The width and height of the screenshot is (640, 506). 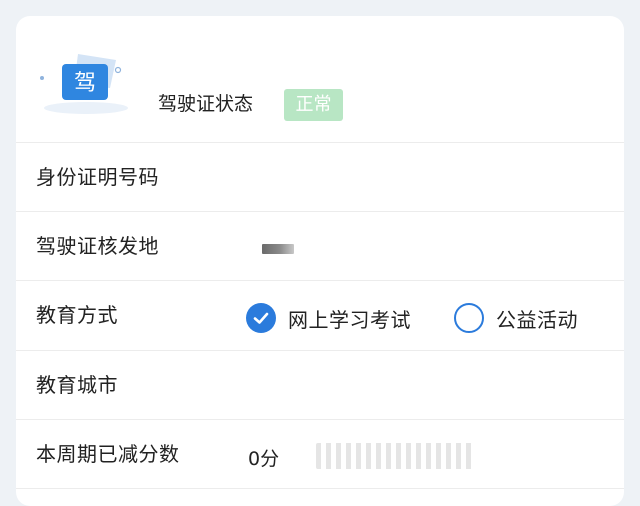 I want to click on radio-online-study-label: 网上学习考试, so click(x=349, y=319).